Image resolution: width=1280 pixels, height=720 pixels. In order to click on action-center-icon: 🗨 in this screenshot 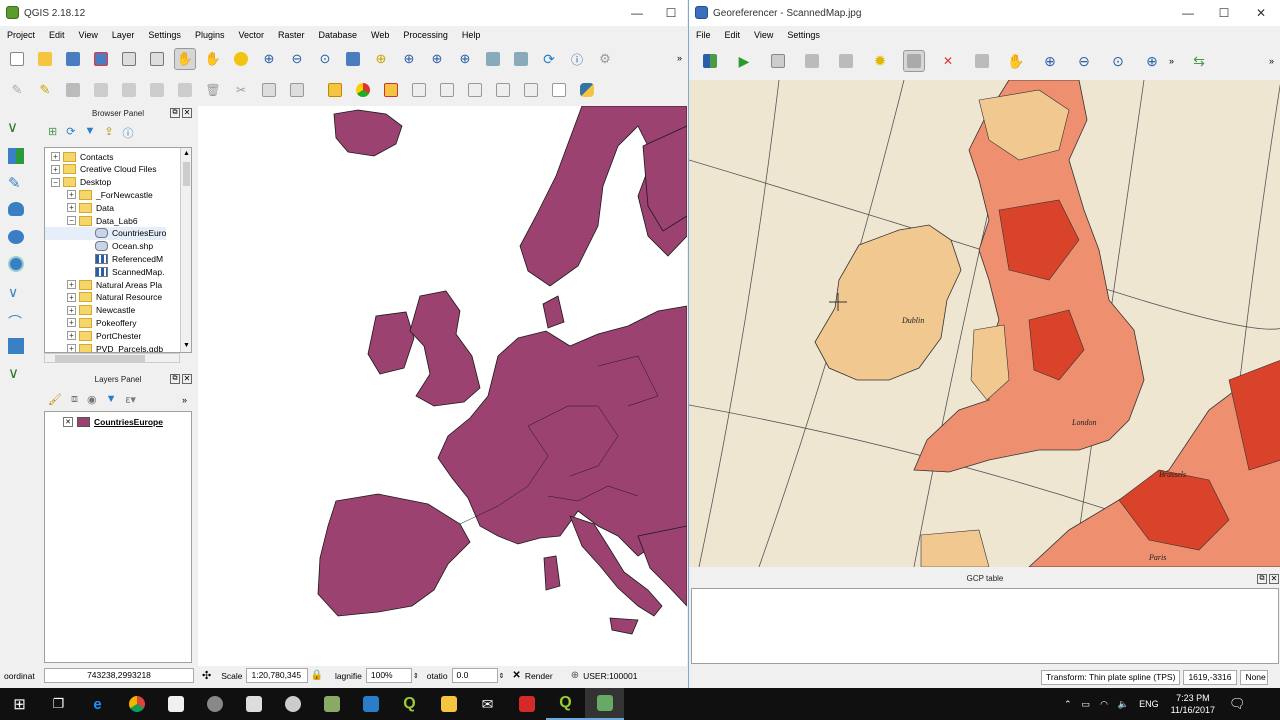, I will do `click(1237, 704)`.